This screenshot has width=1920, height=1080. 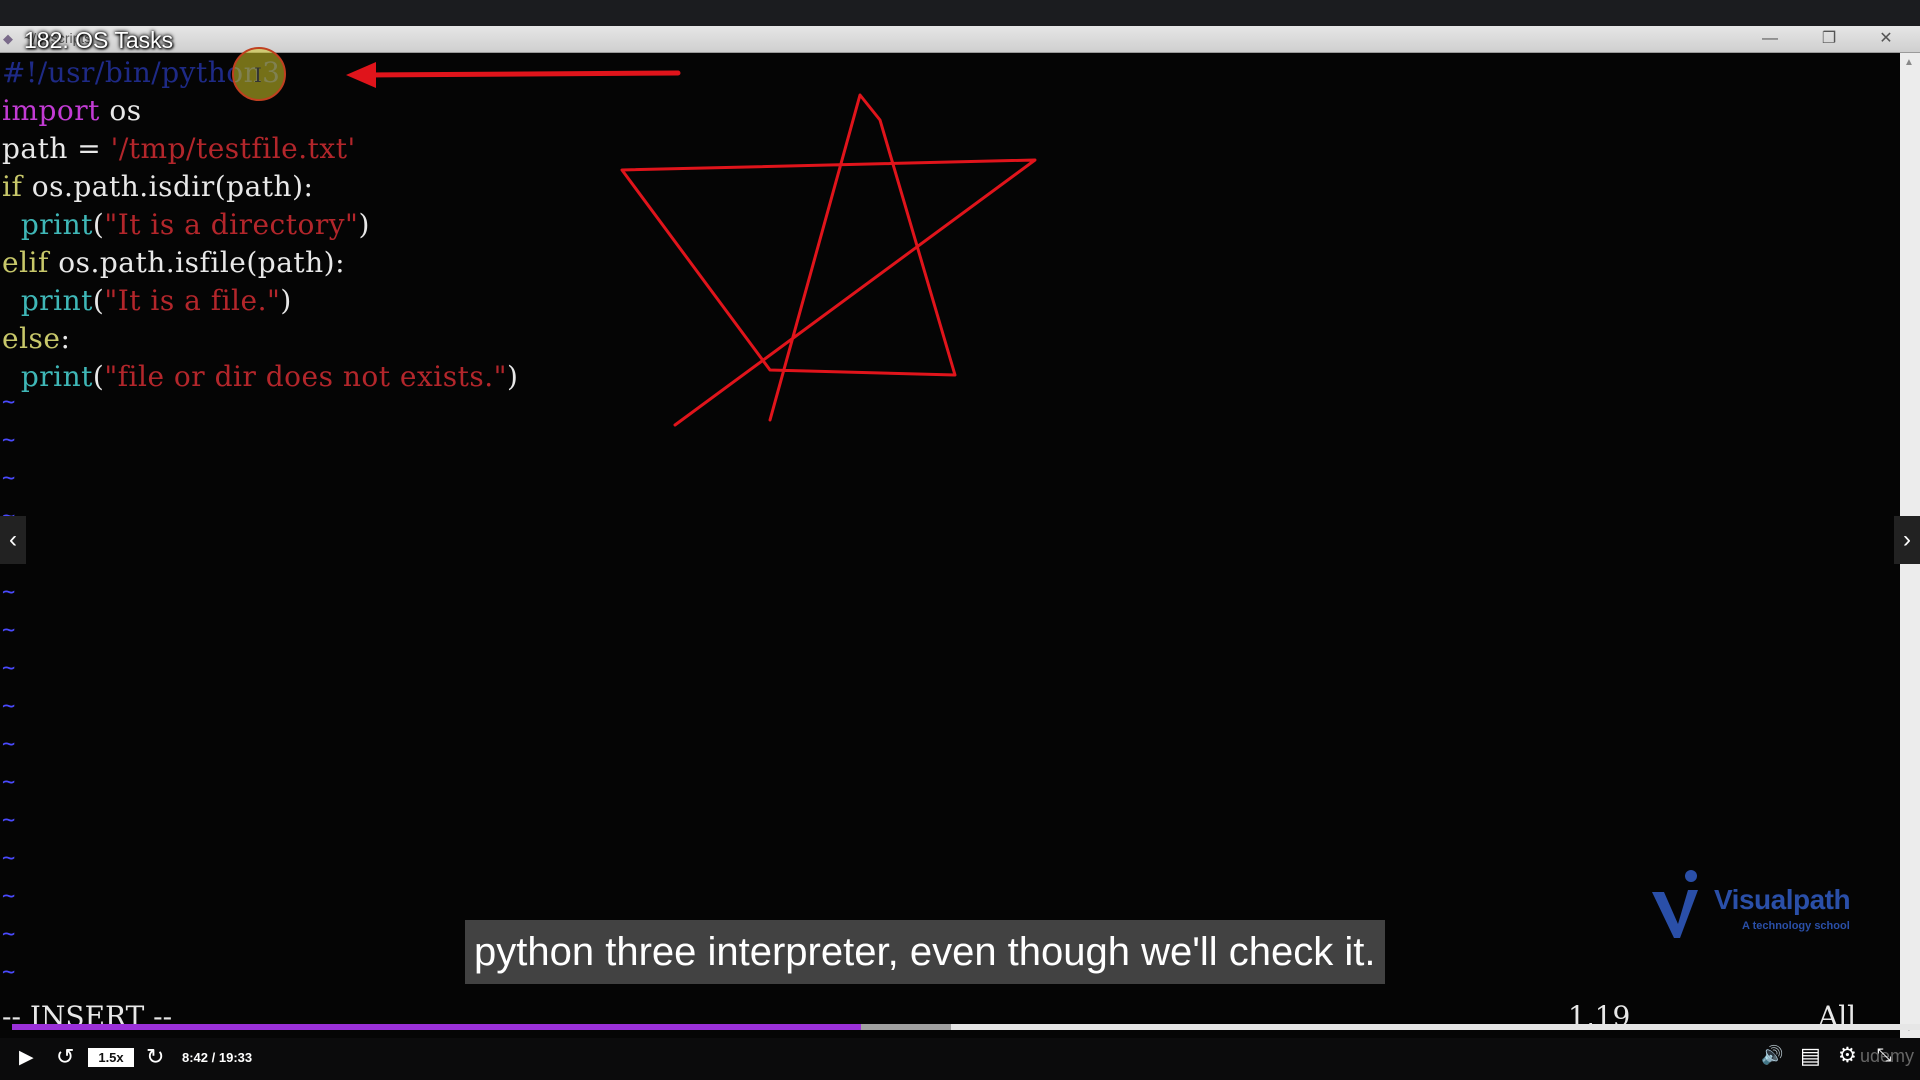 What do you see at coordinates (1847, 1055) in the screenshot?
I see `settings-icon: ⚙` at bounding box center [1847, 1055].